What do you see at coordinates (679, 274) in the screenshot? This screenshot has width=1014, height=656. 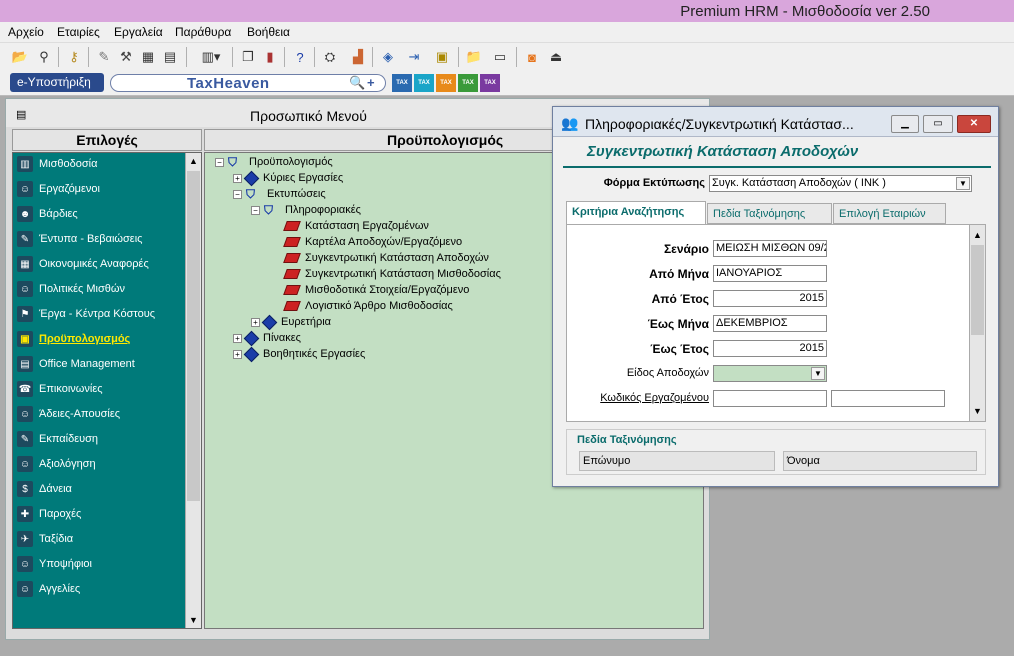 I see `from-month-label: Από Μήνα` at bounding box center [679, 274].